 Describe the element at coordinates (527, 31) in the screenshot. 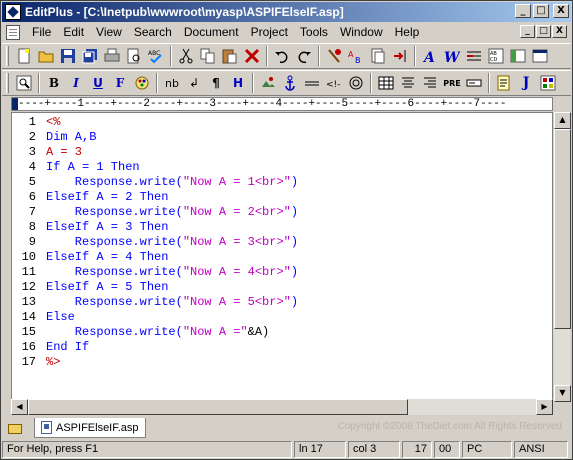

I see `doc-minimize-button: _` at that location.